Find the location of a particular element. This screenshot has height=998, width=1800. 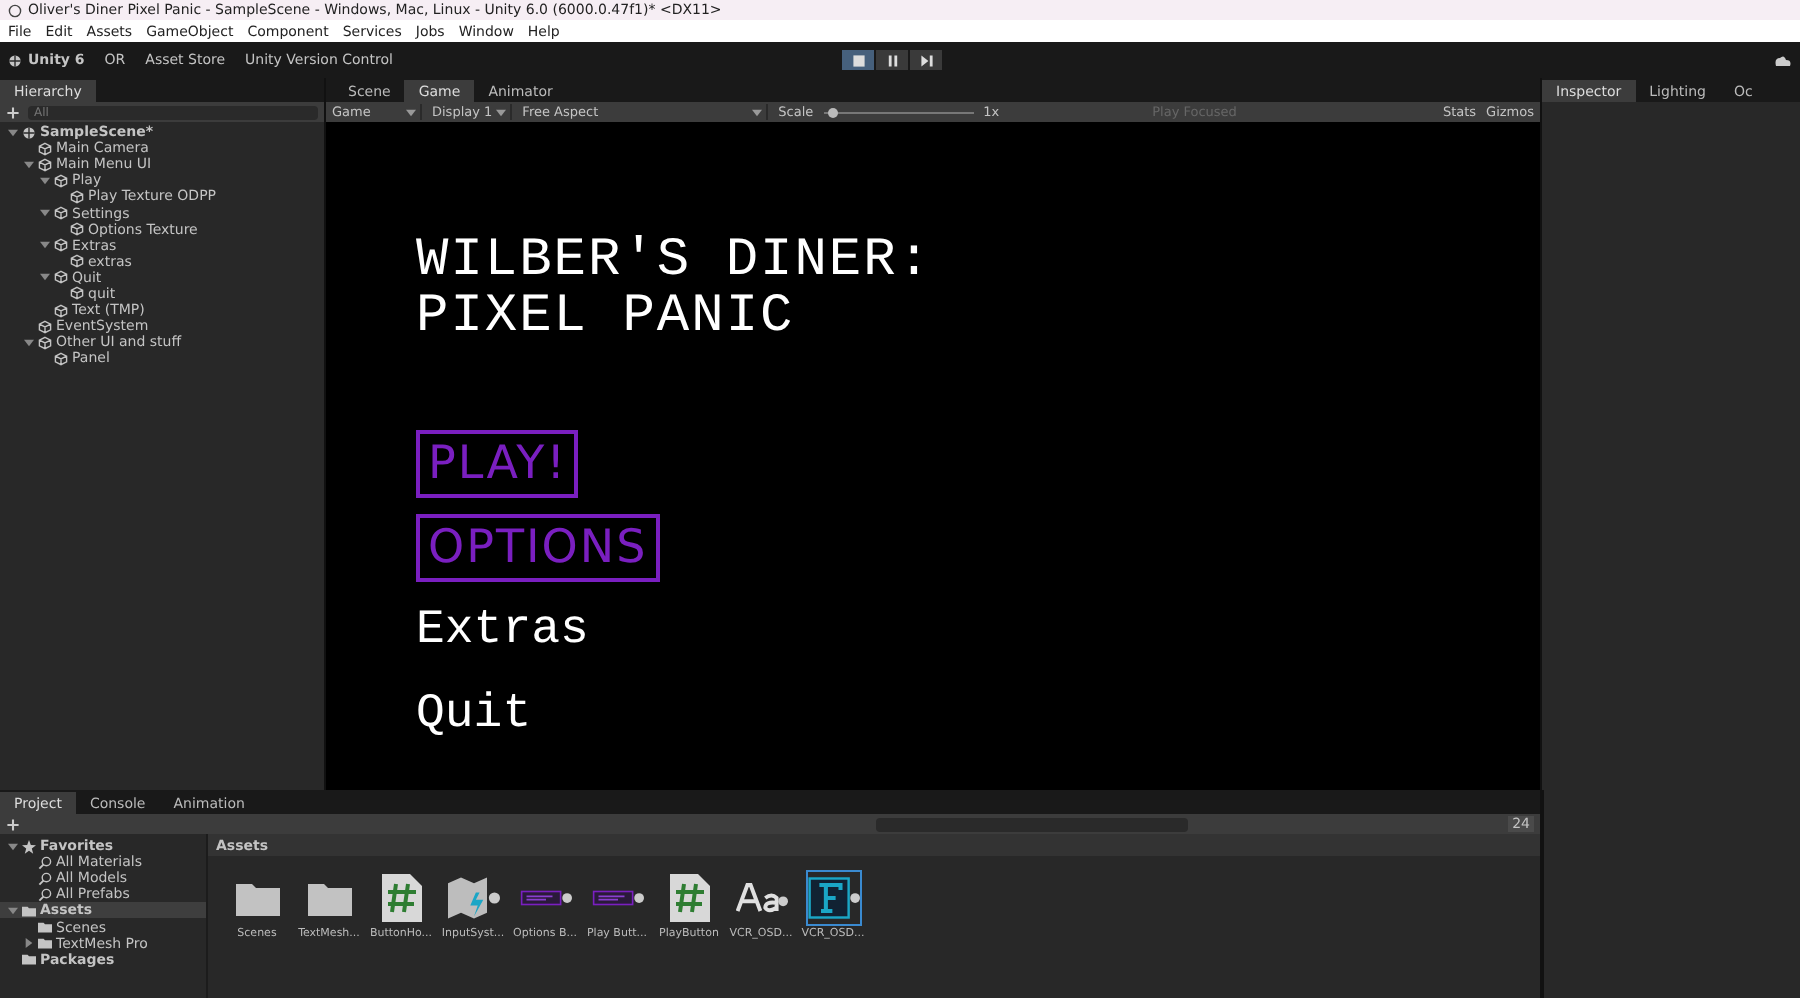

step-button is located at coordinates (926, 60).